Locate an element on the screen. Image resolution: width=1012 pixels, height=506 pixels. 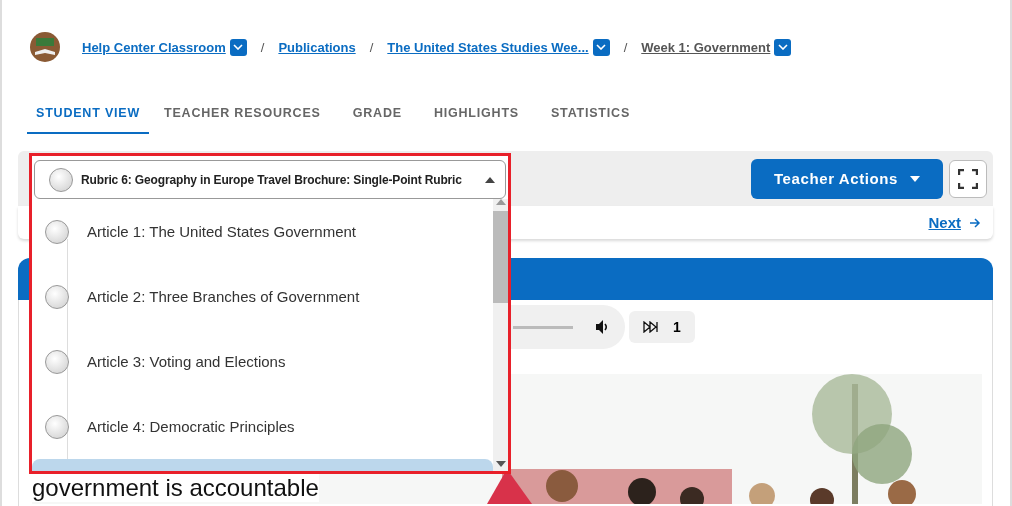
option-label: Article 2: Three Branches of Government is located at coordinates (223, 296).